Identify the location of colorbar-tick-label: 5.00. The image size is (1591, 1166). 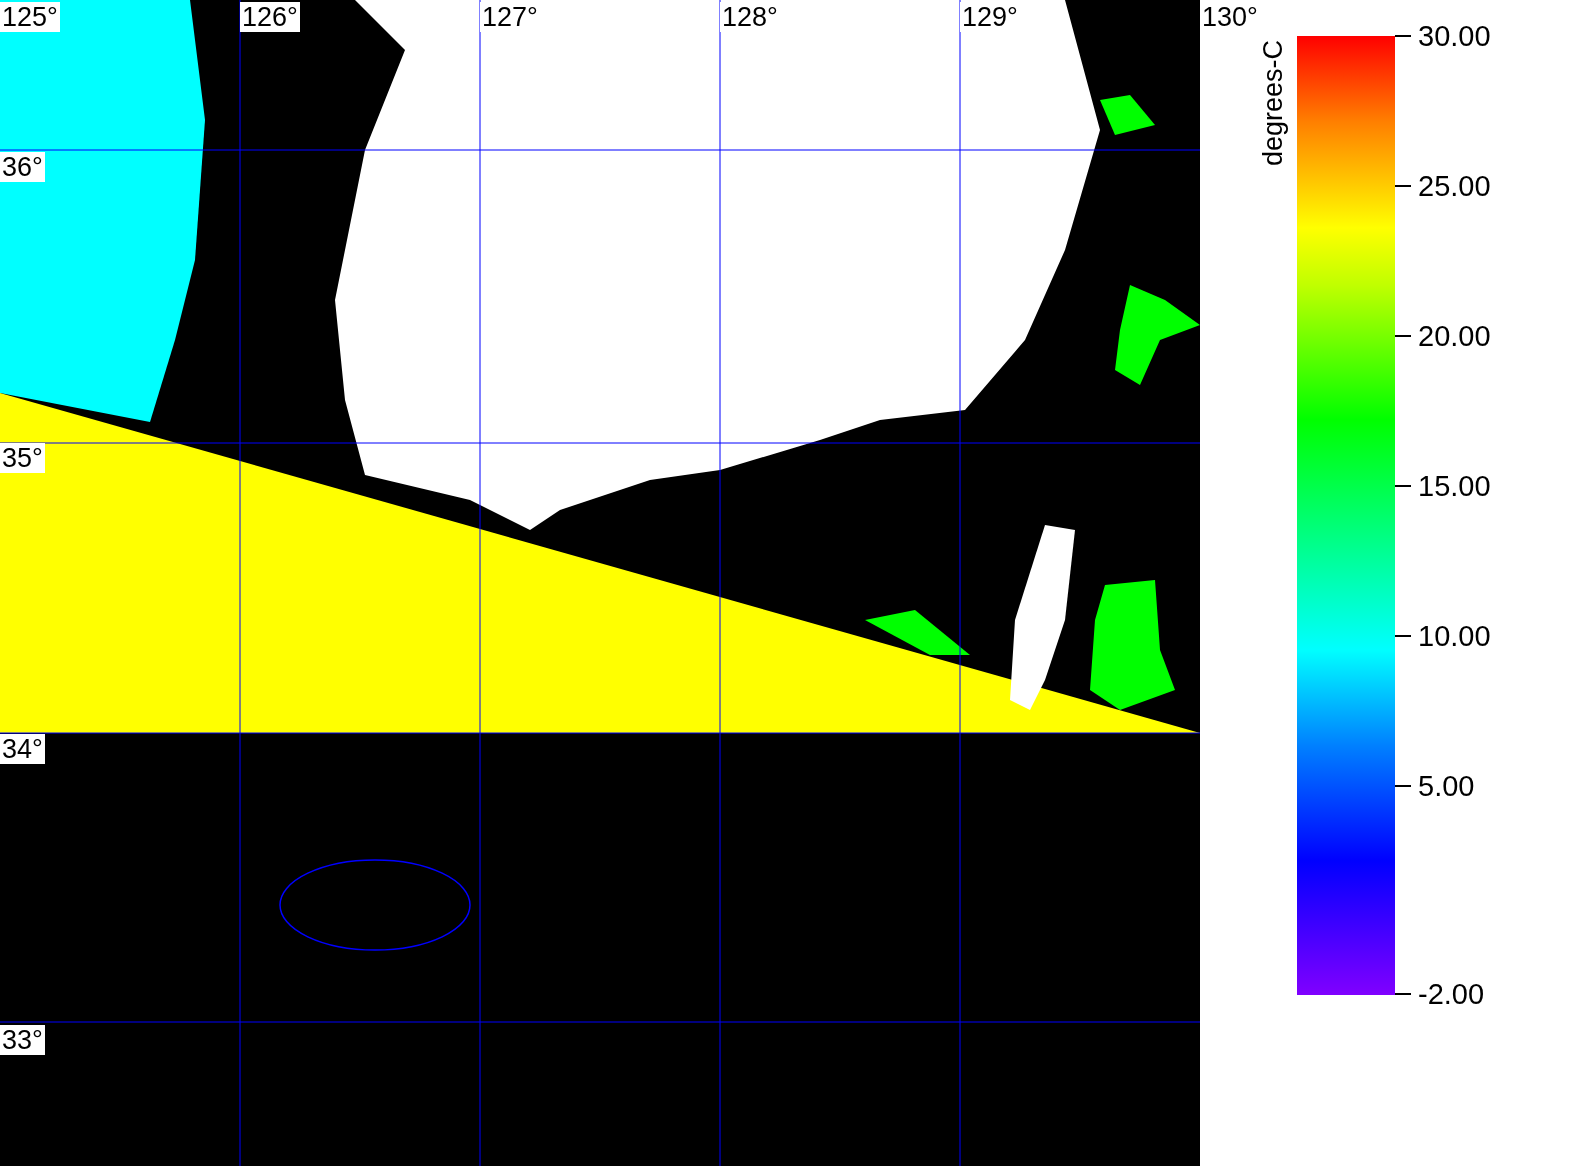
(1446, 786).